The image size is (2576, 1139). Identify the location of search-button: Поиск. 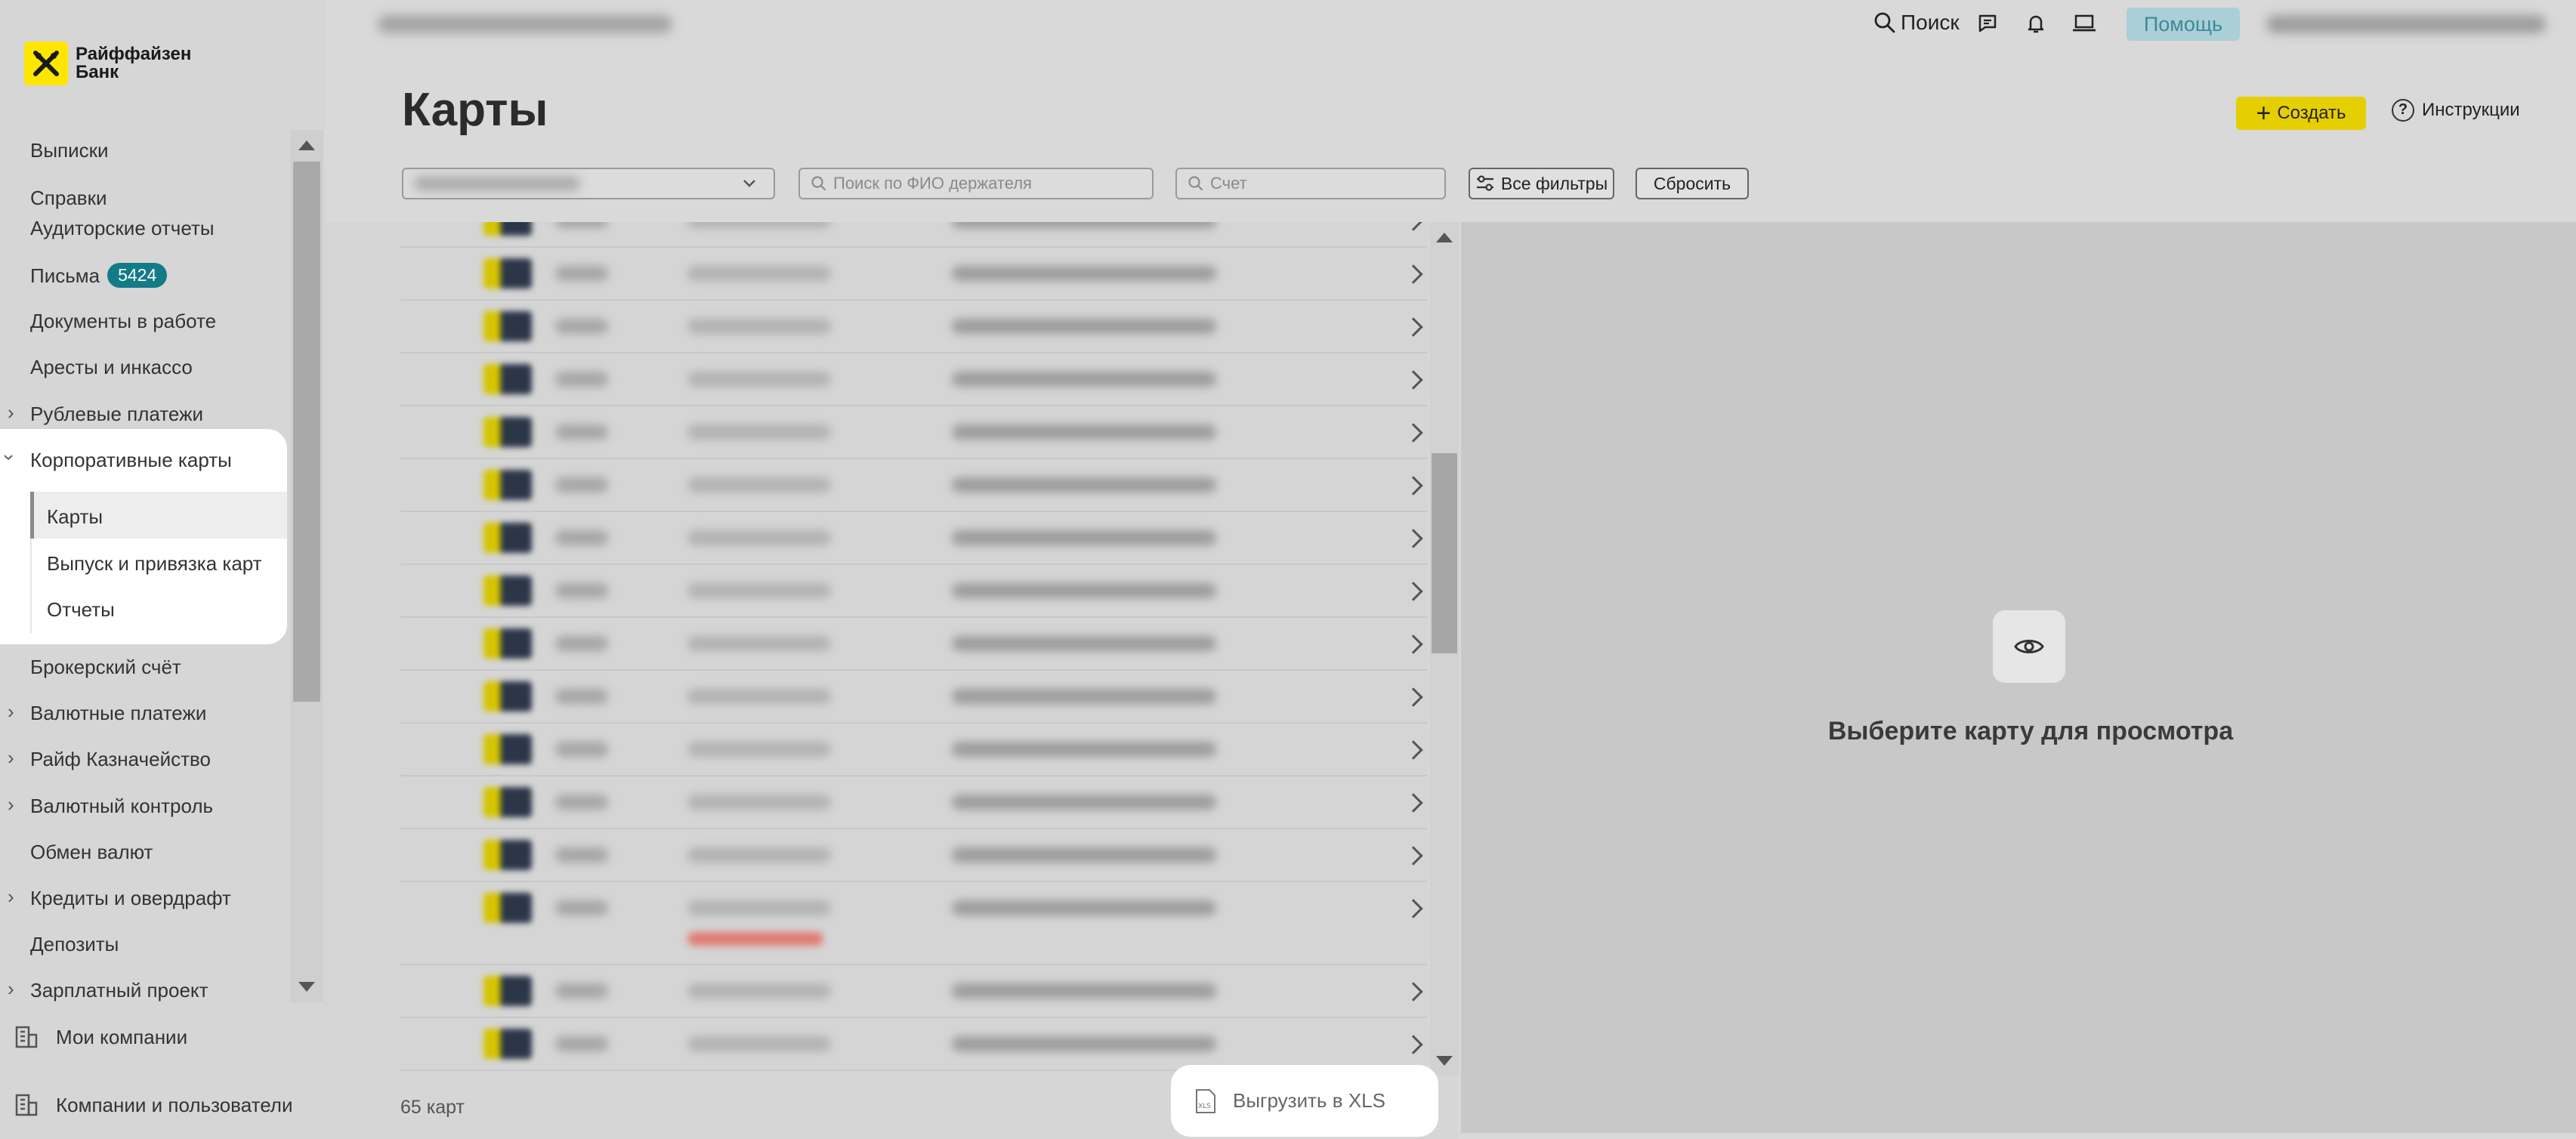
(1916, 23).